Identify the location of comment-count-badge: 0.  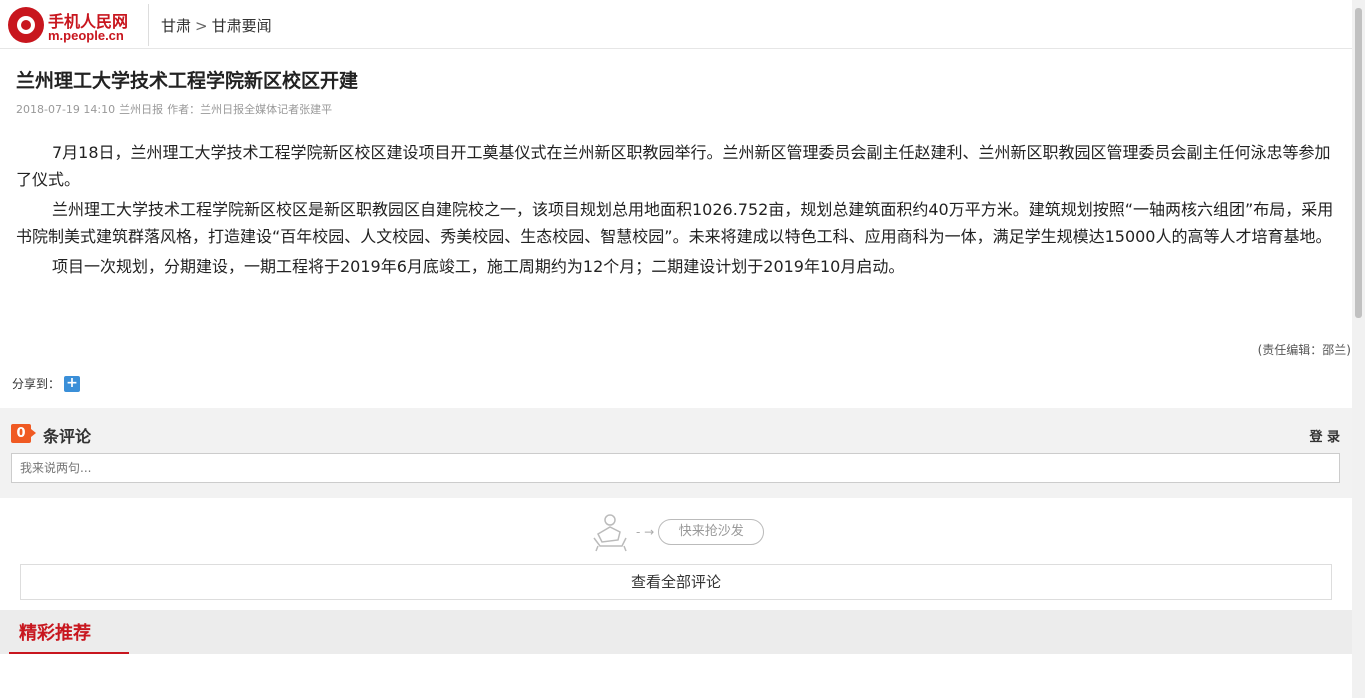
(23, 433).